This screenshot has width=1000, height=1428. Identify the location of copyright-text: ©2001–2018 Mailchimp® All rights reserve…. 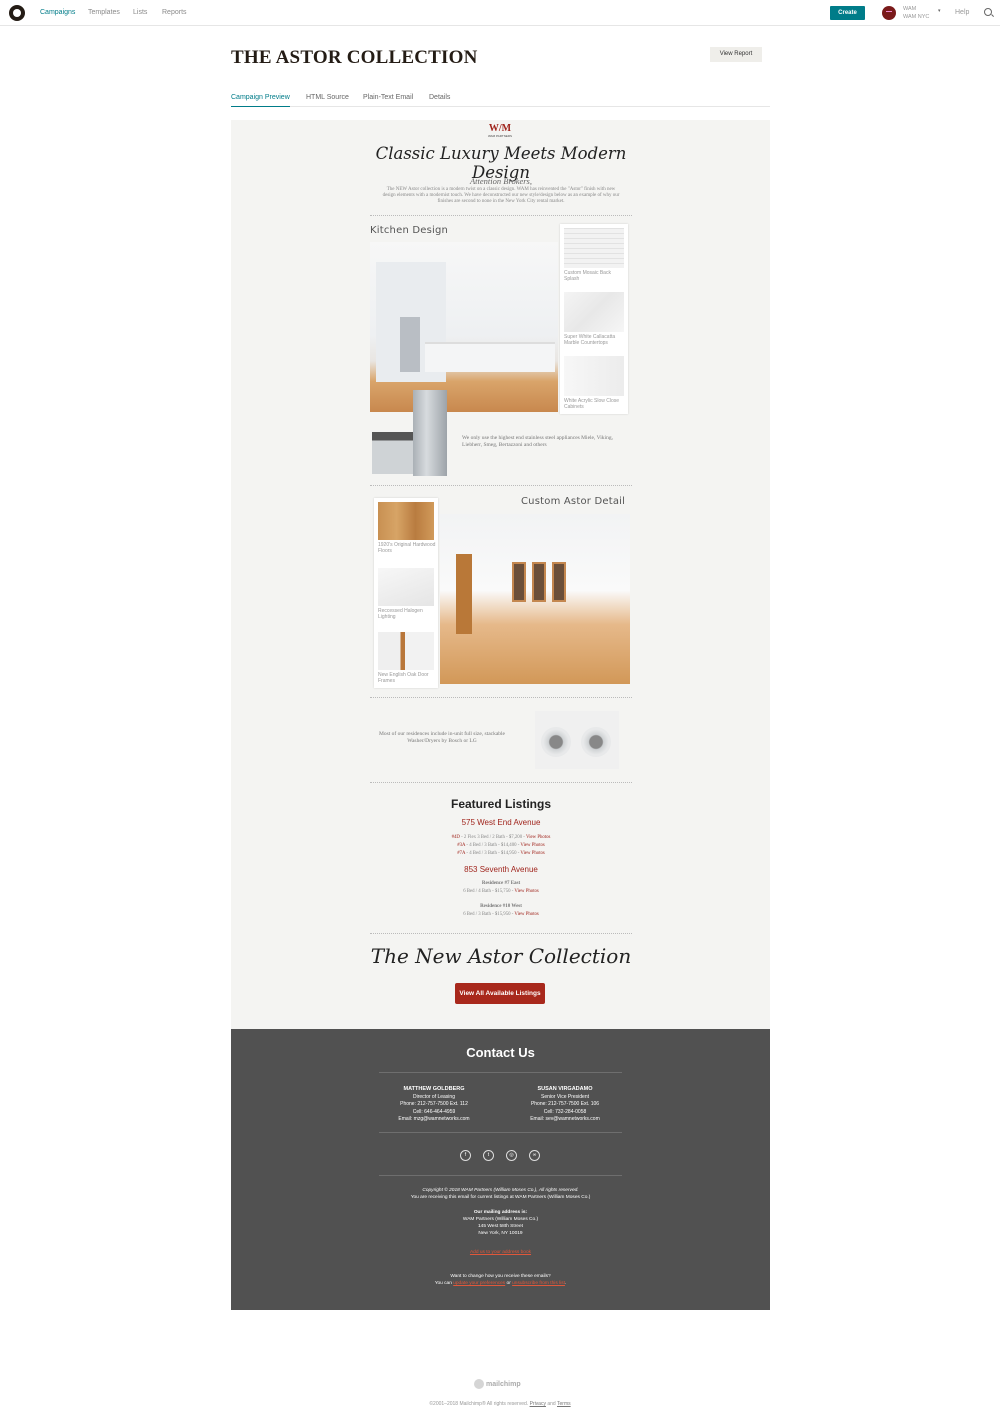
(479, 1404).